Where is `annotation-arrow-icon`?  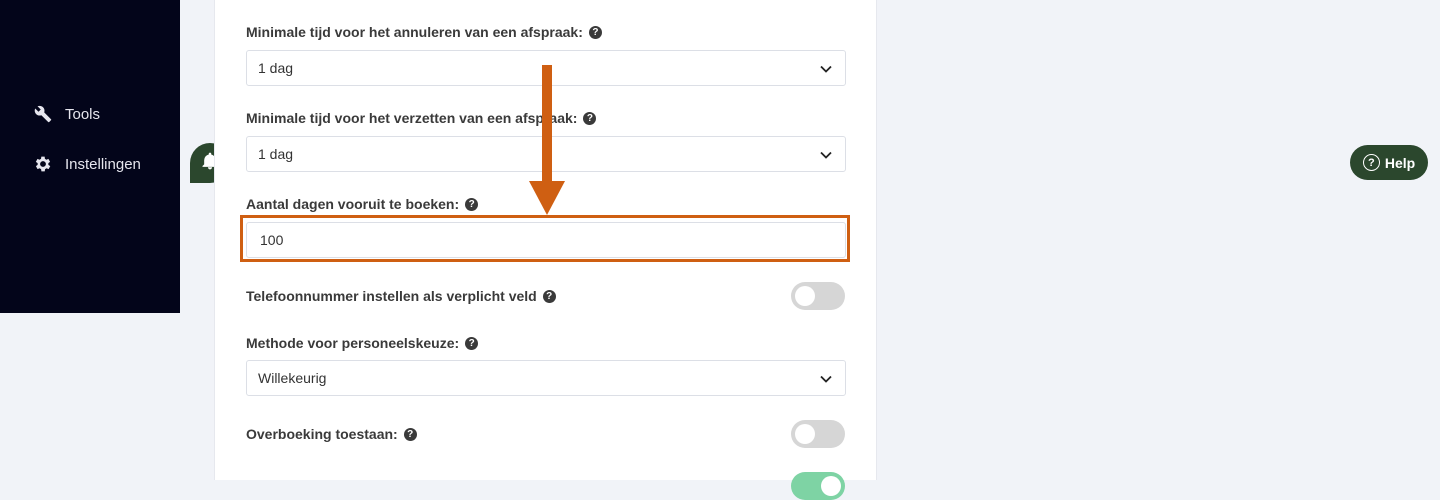 annotation-arrow-icon is located at coordinates (547, 198).